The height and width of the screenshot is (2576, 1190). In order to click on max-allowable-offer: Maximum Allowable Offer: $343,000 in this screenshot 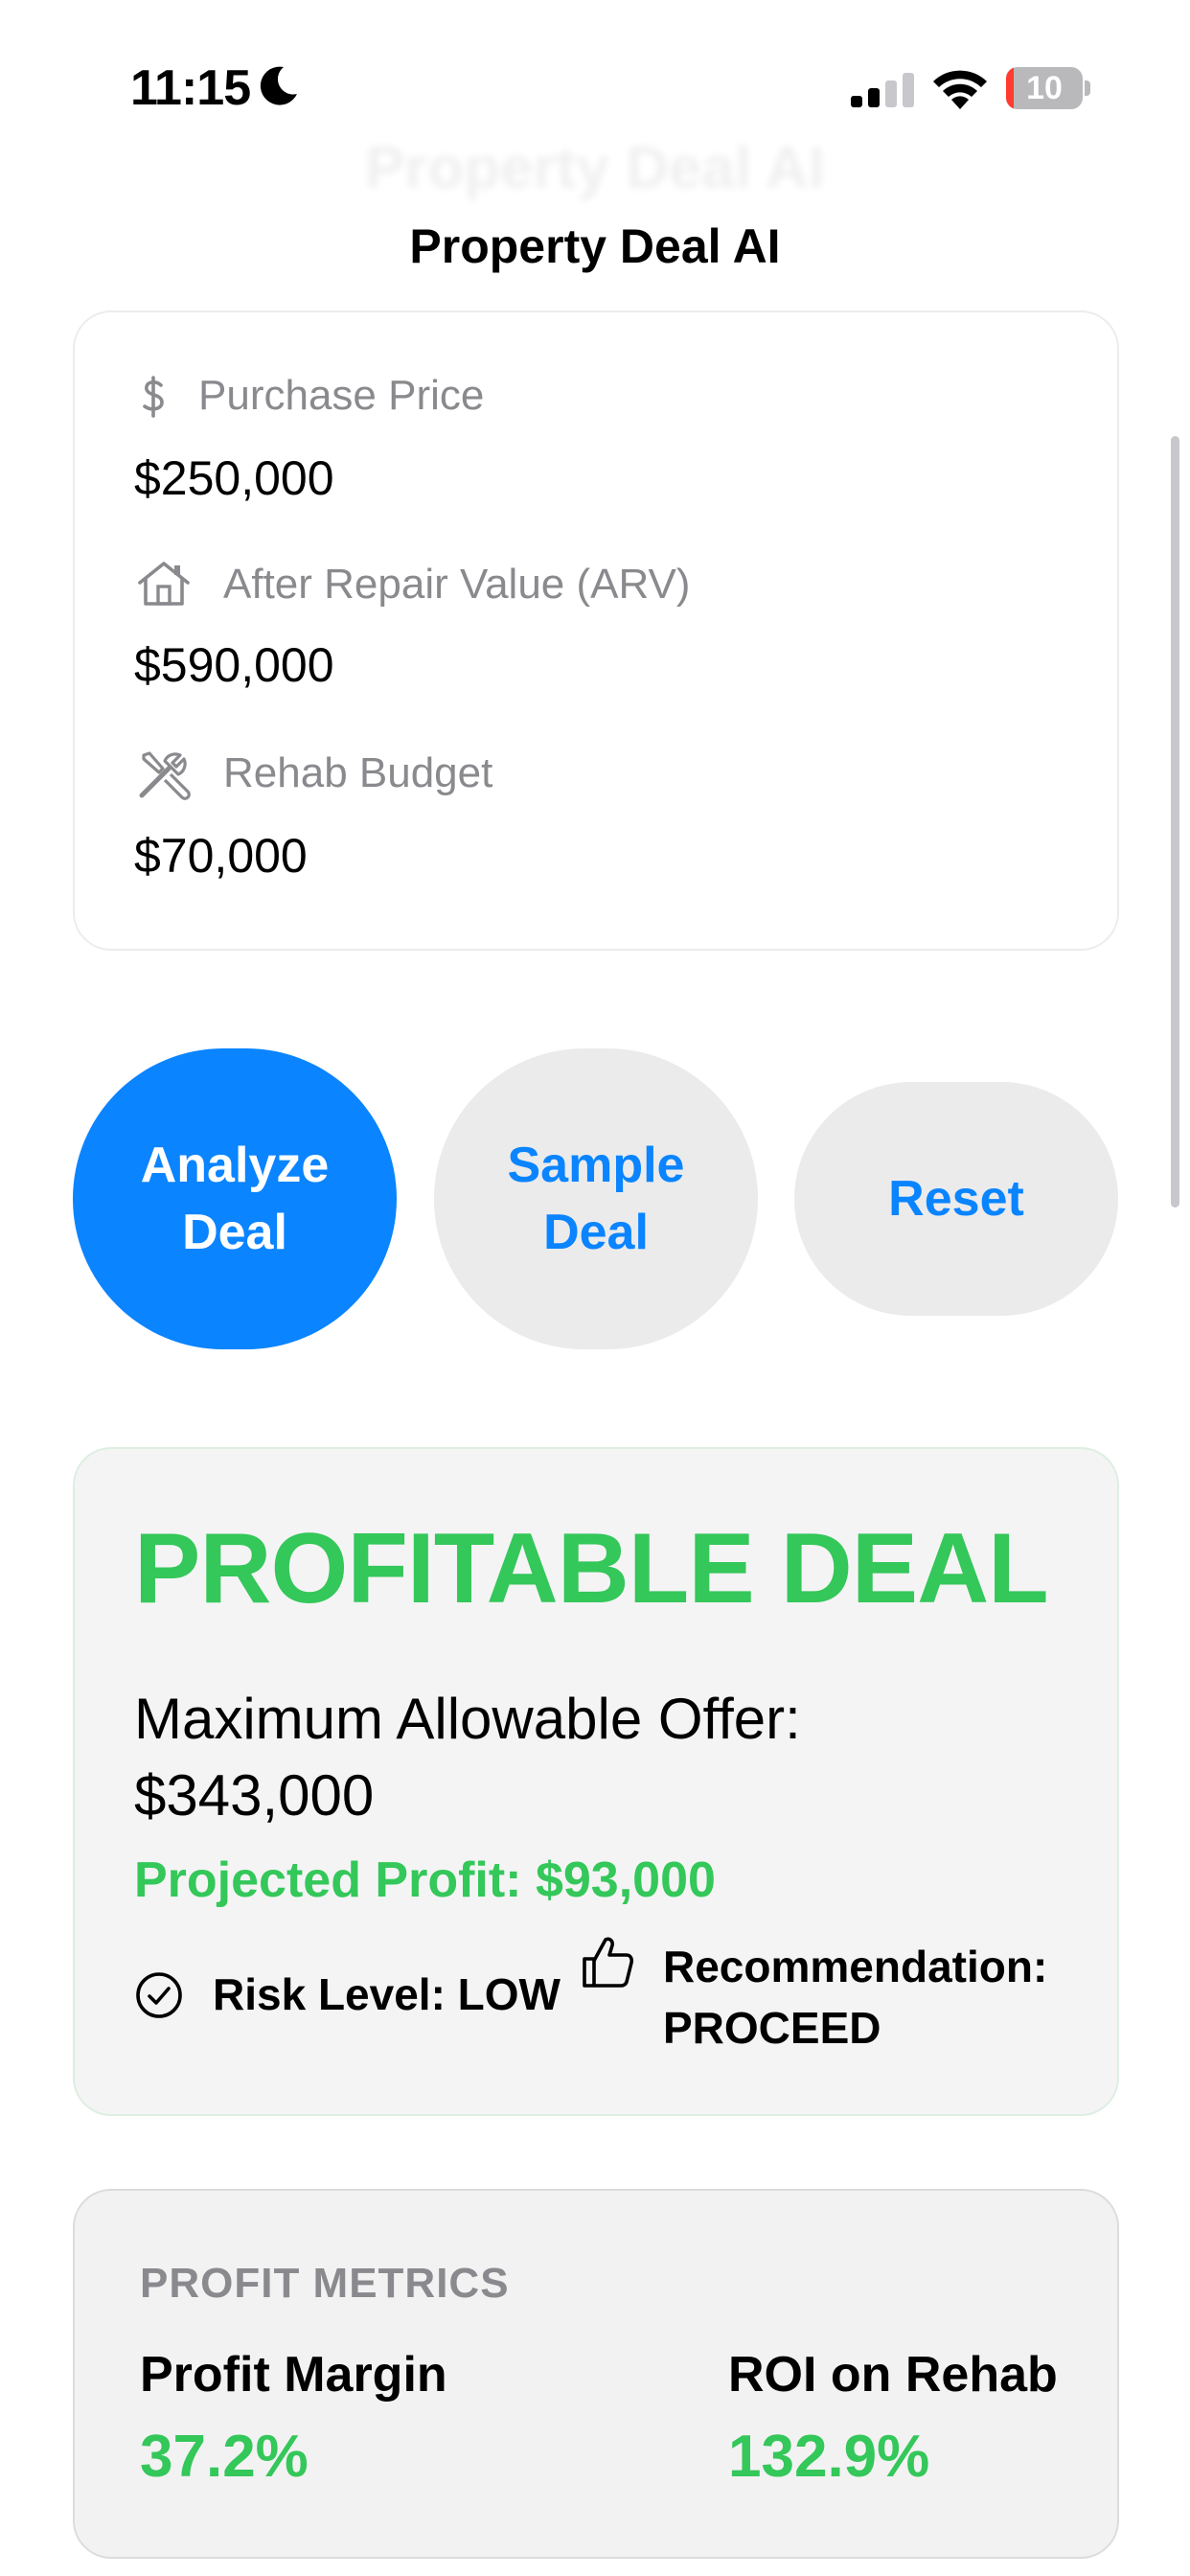, I will do `click(468, 1757)`.